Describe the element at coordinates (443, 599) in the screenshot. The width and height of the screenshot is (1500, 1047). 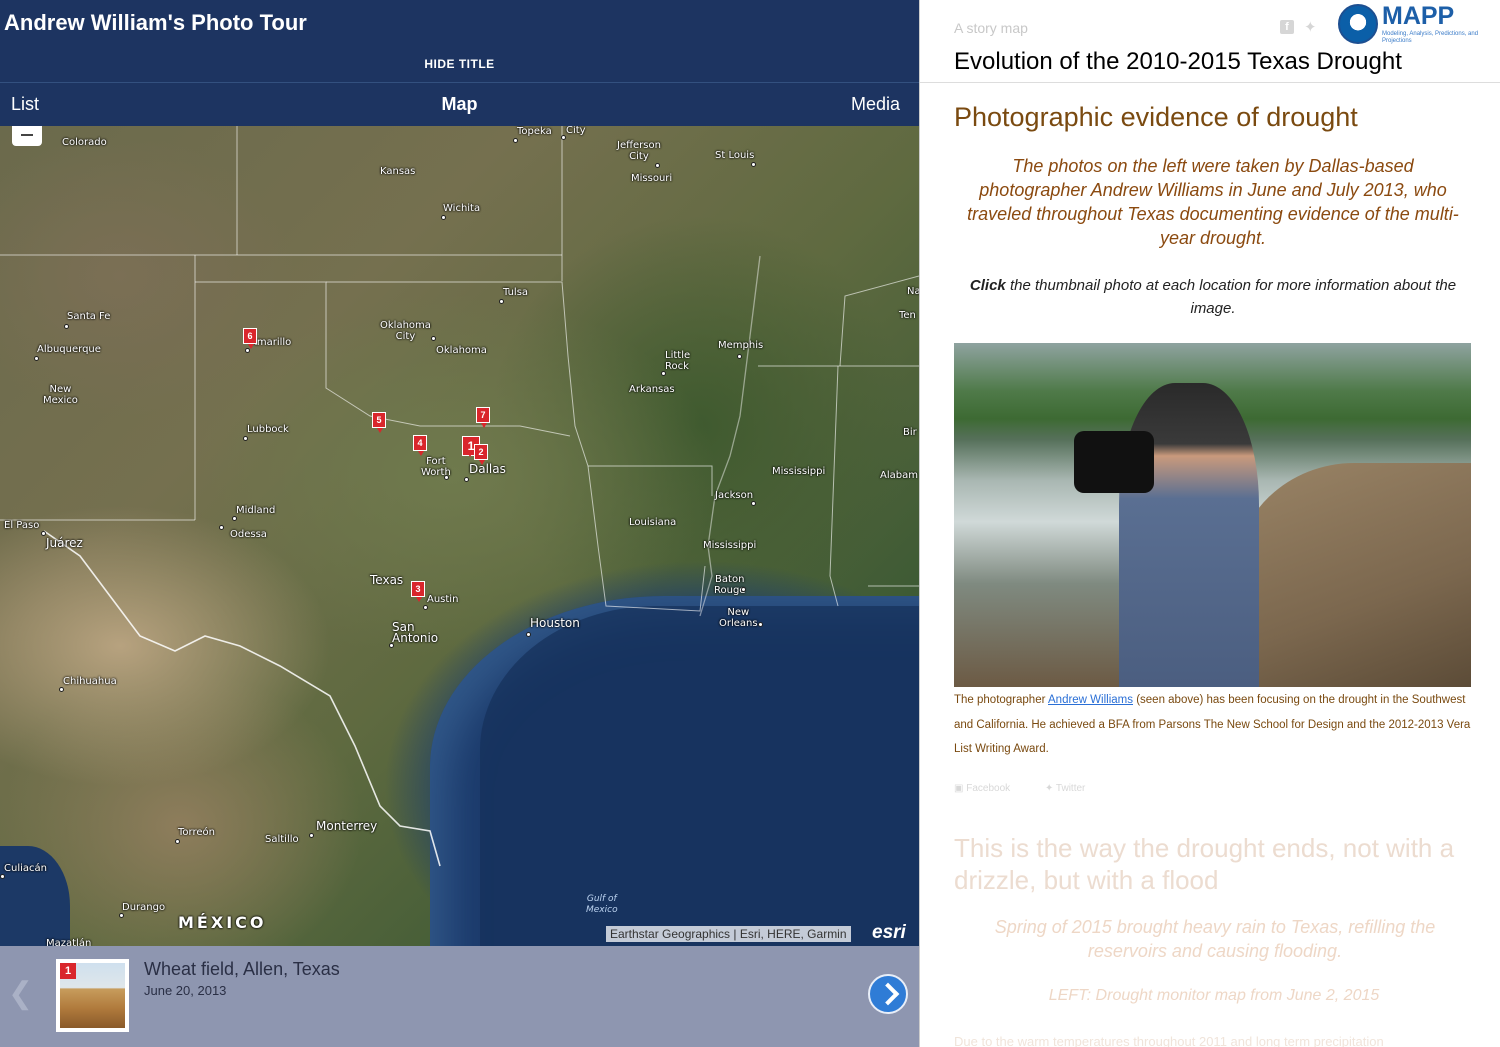
I see `map-label: Austin` at that location.